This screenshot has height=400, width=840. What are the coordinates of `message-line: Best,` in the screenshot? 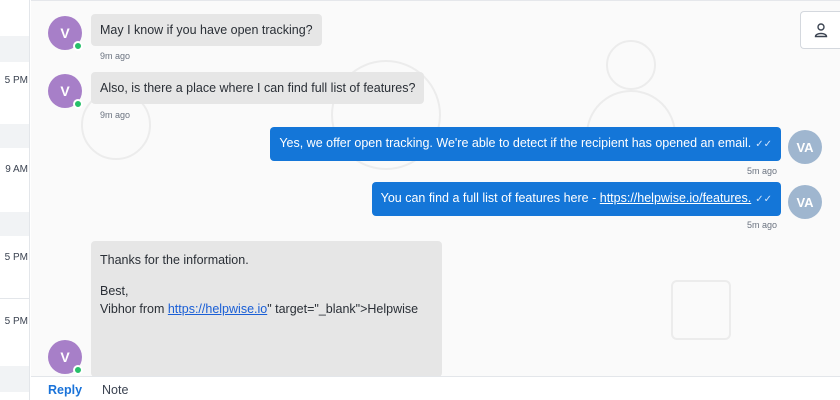 It's located at (114, 291).